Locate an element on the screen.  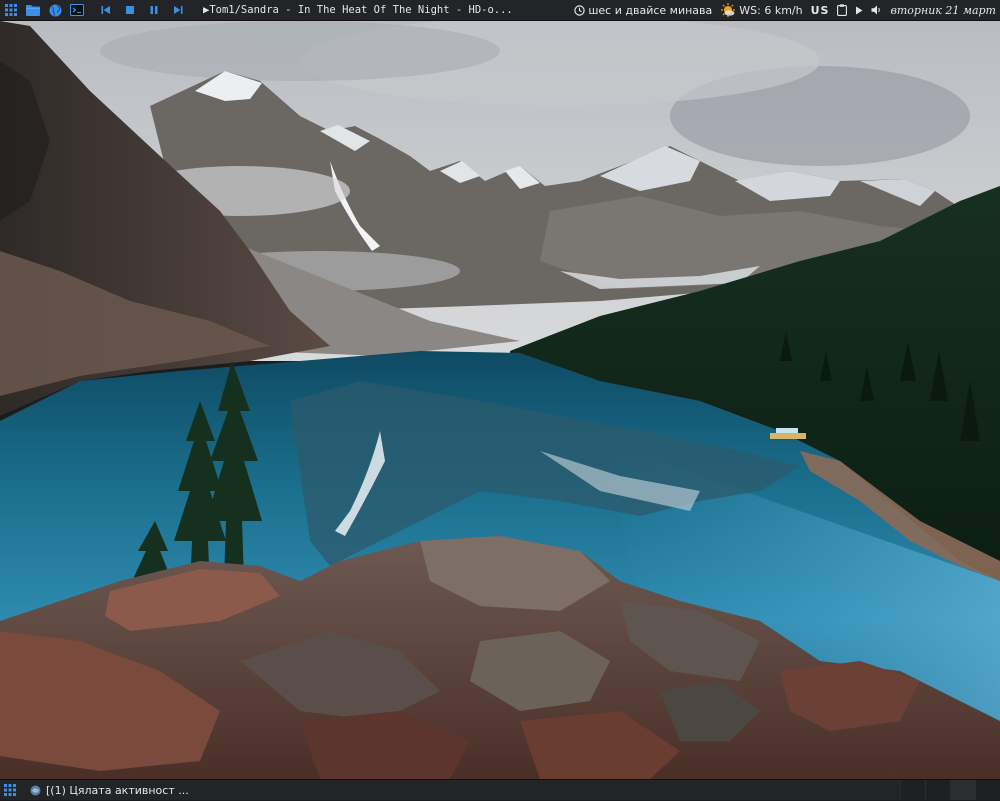
weather-widget: WS: 6 km/h is located at coordinates (761, 10).